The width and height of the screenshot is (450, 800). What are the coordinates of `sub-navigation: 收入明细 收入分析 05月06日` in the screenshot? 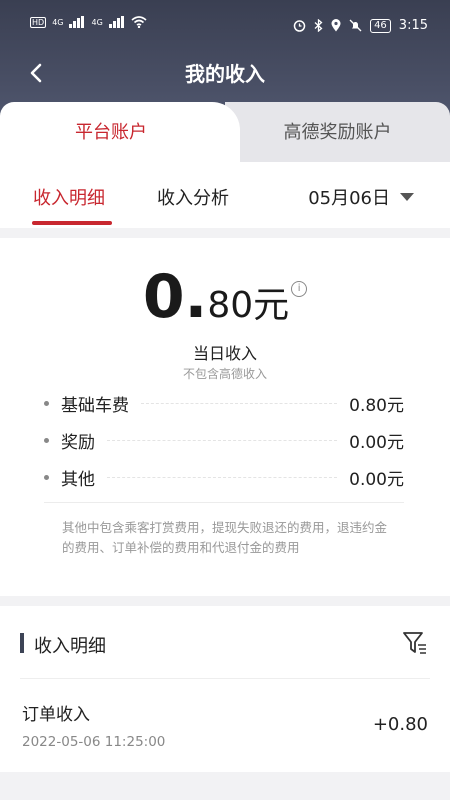 It's located at (225, 195).